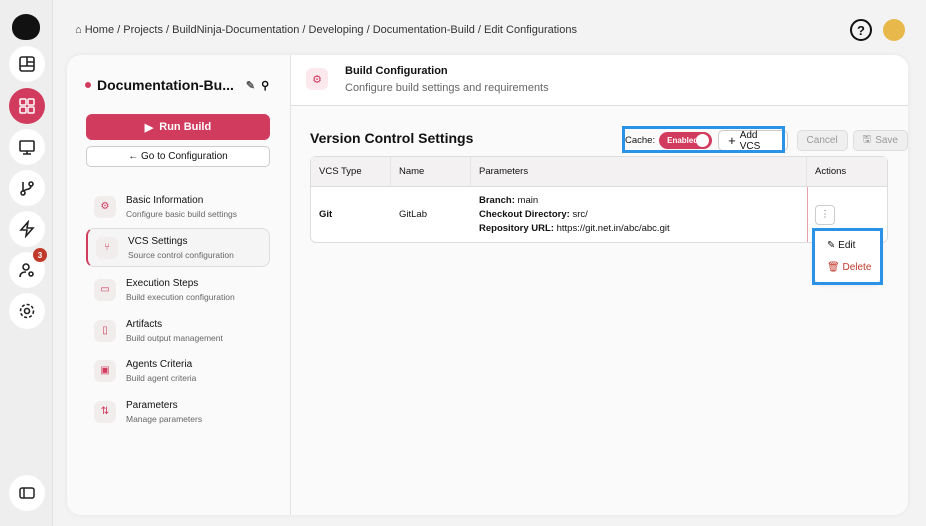  I want to click on vcs-name: GitLab, so click(413, 214).